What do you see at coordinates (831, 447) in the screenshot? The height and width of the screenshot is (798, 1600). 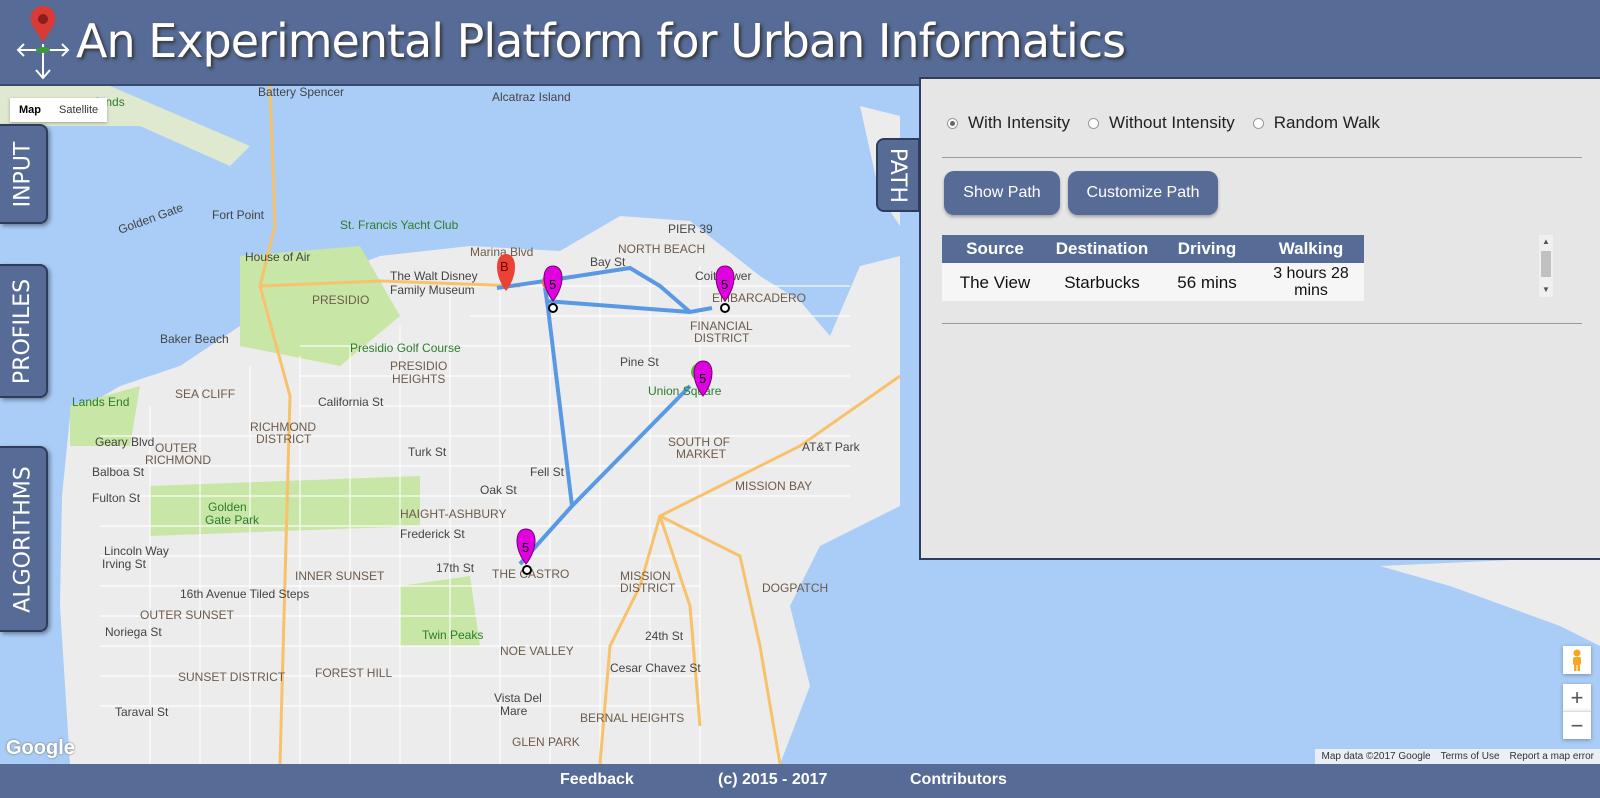 I see `map-label: AT&T Park` at bounding box center [831, 447].